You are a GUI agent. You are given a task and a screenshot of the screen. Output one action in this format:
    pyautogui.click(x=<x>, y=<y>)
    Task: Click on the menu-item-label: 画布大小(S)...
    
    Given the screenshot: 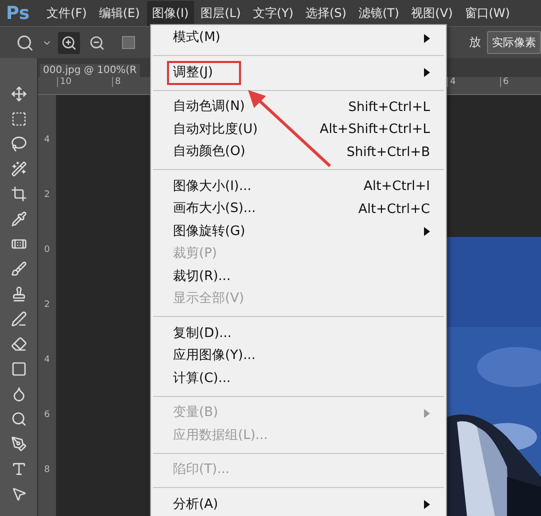 What is the action you would take?
    pyautogui.click(x=214, y=209)
    